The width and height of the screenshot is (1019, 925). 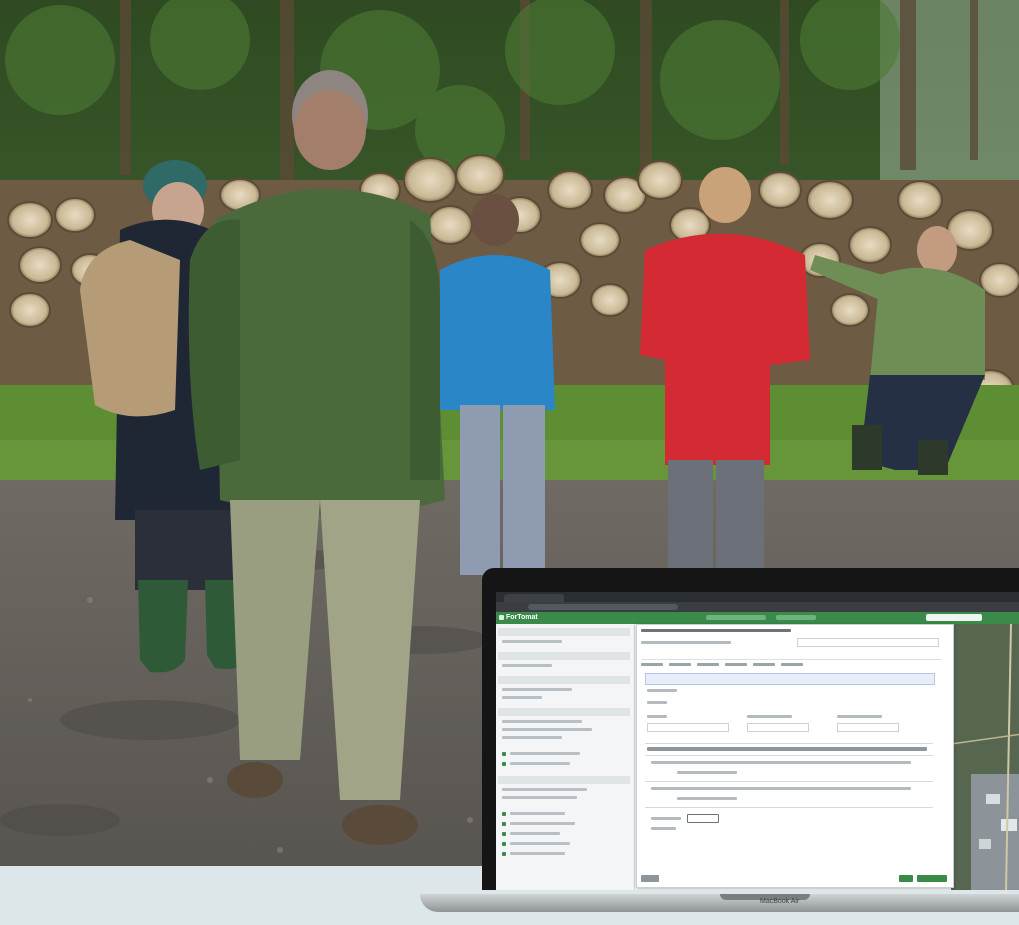 I want to click on app-name: ForTomat, so click(x=522, y=617).